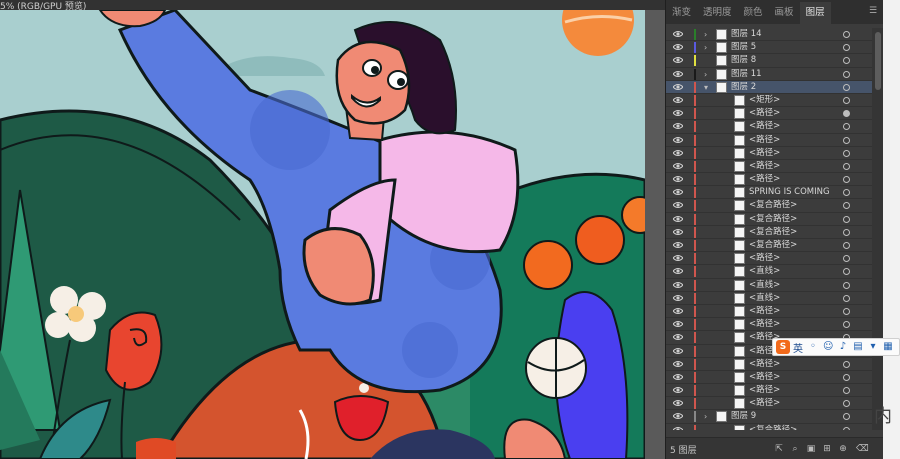  I want to click on ime-mode-toggle: 英, so click(798, 347).